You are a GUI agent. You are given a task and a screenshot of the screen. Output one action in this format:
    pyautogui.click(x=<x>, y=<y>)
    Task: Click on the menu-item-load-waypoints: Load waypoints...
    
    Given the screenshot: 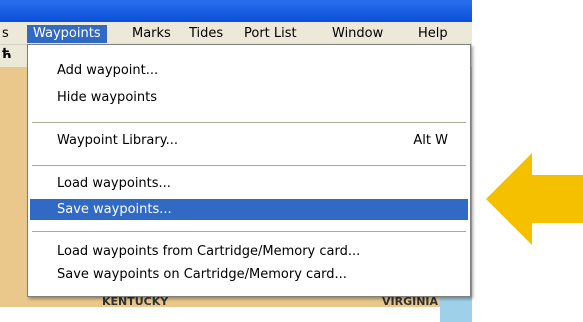 What is the action you would take?
    pyautogui.click(x=249, y=183)
    